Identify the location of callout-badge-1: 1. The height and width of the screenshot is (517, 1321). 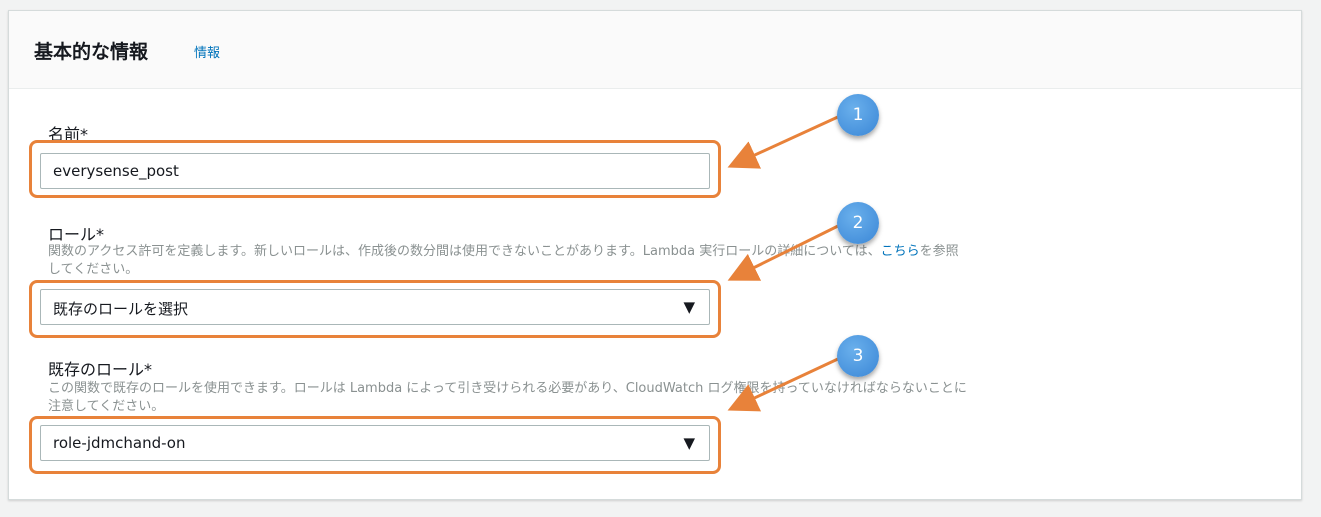
(858, 115).